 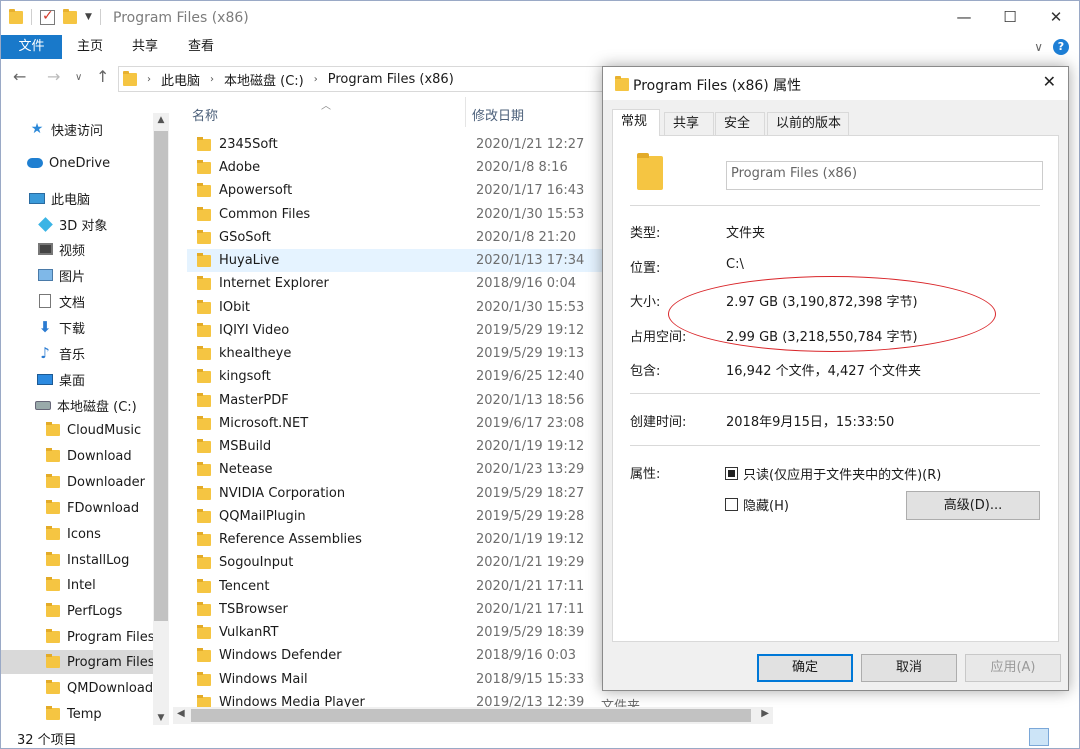 I want to click on scroll-down-icon: ▼, so click(x=161, y=718).